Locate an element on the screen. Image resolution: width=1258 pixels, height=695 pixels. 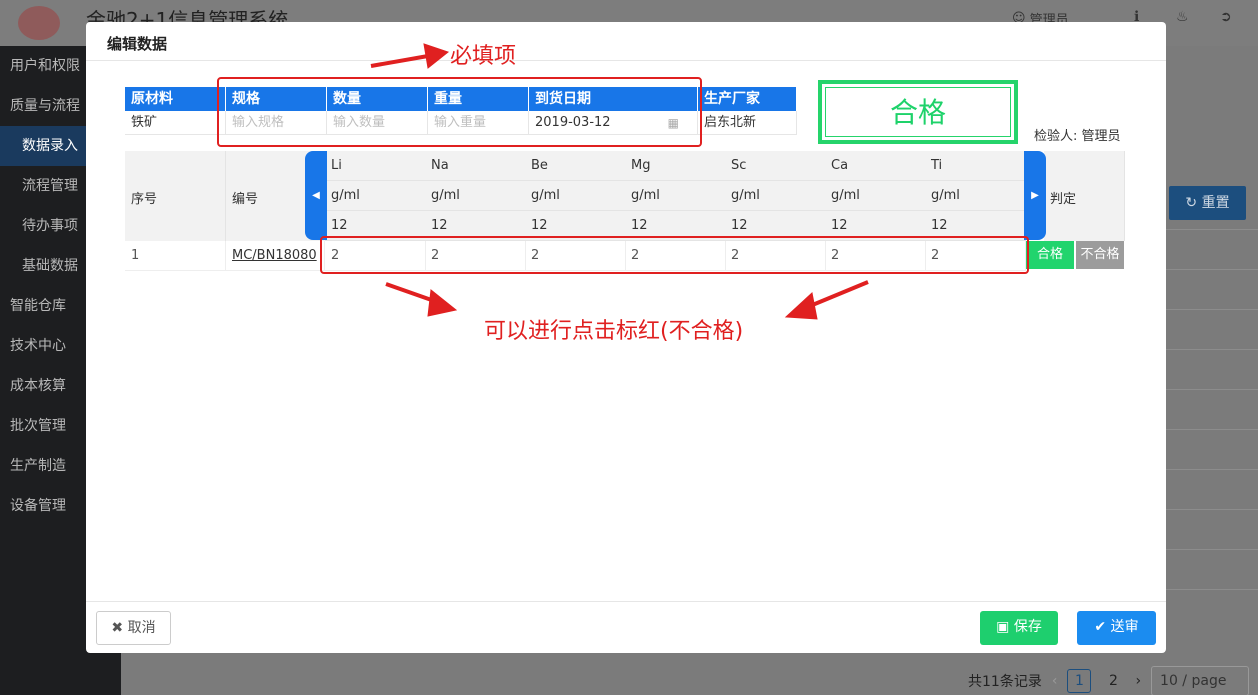
modal-footer: ✖ 取消 ▣ 保存 ✔ 送审 is located at coordinates (626, 627).